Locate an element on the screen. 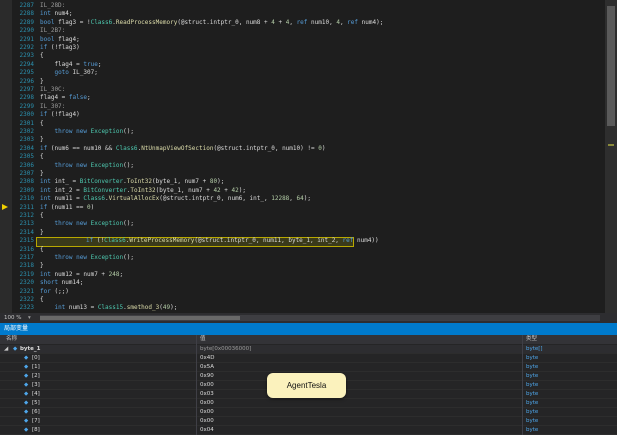  code-line: 2313 throw new Exception(); is located at coordinates (302, 224).